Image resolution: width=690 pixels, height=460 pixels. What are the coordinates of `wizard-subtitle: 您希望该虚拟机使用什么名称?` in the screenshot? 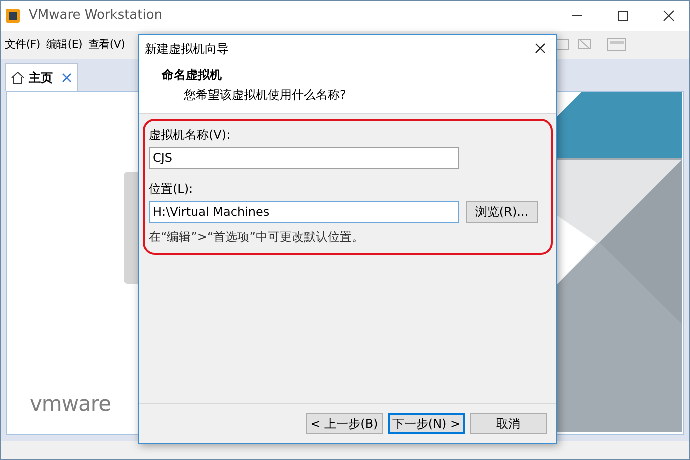 It's located at (265, 95).